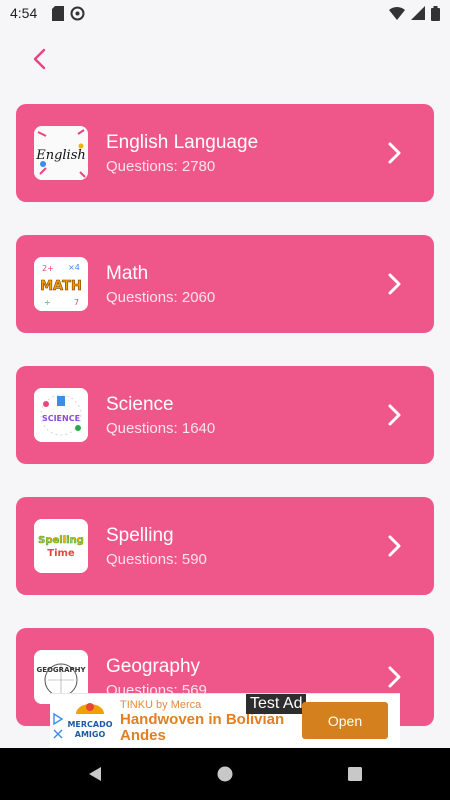 This screenshot has height=800, width=450. What do you see at coordinates (77, 16) in the screenshot?
I see `sync-icon` at bounding box center [77, 16].